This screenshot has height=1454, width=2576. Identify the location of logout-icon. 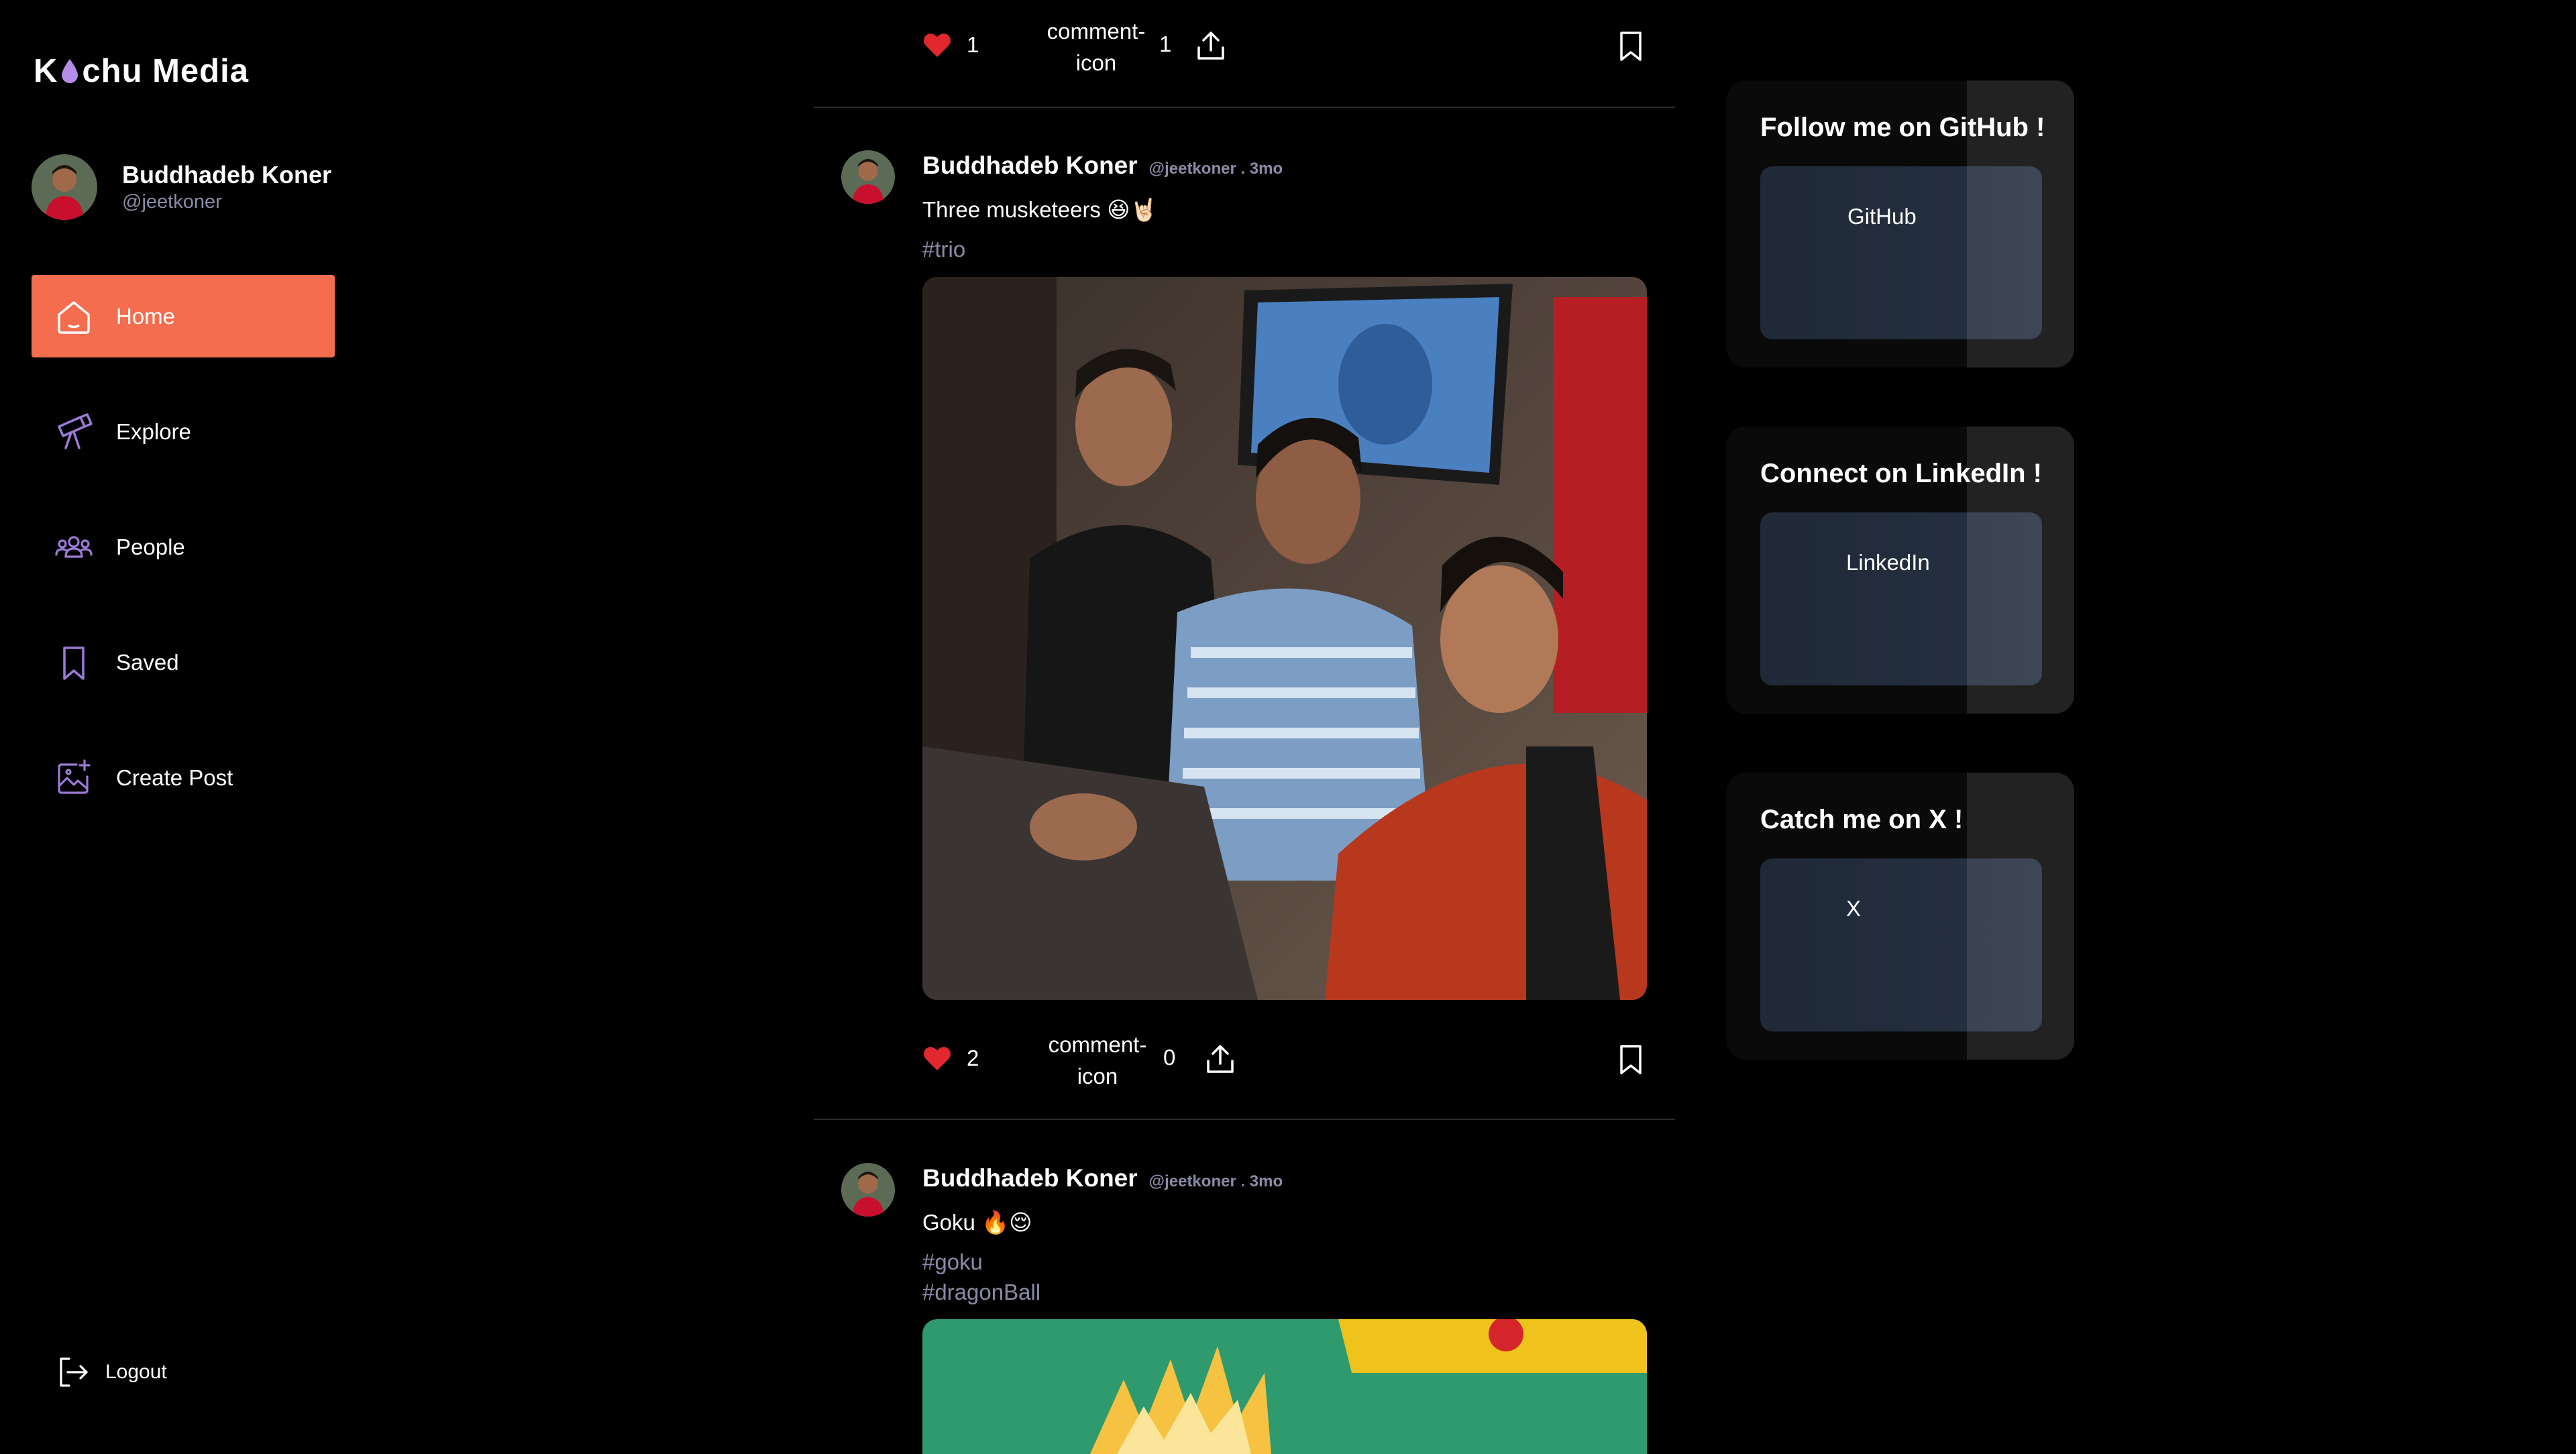
(74, 1372).